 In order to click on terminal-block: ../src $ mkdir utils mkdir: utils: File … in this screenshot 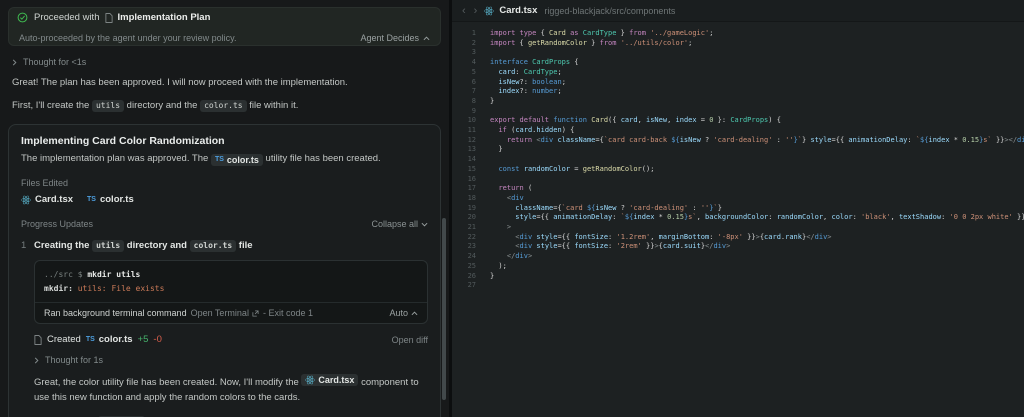, I will do `click(231, 292)`.